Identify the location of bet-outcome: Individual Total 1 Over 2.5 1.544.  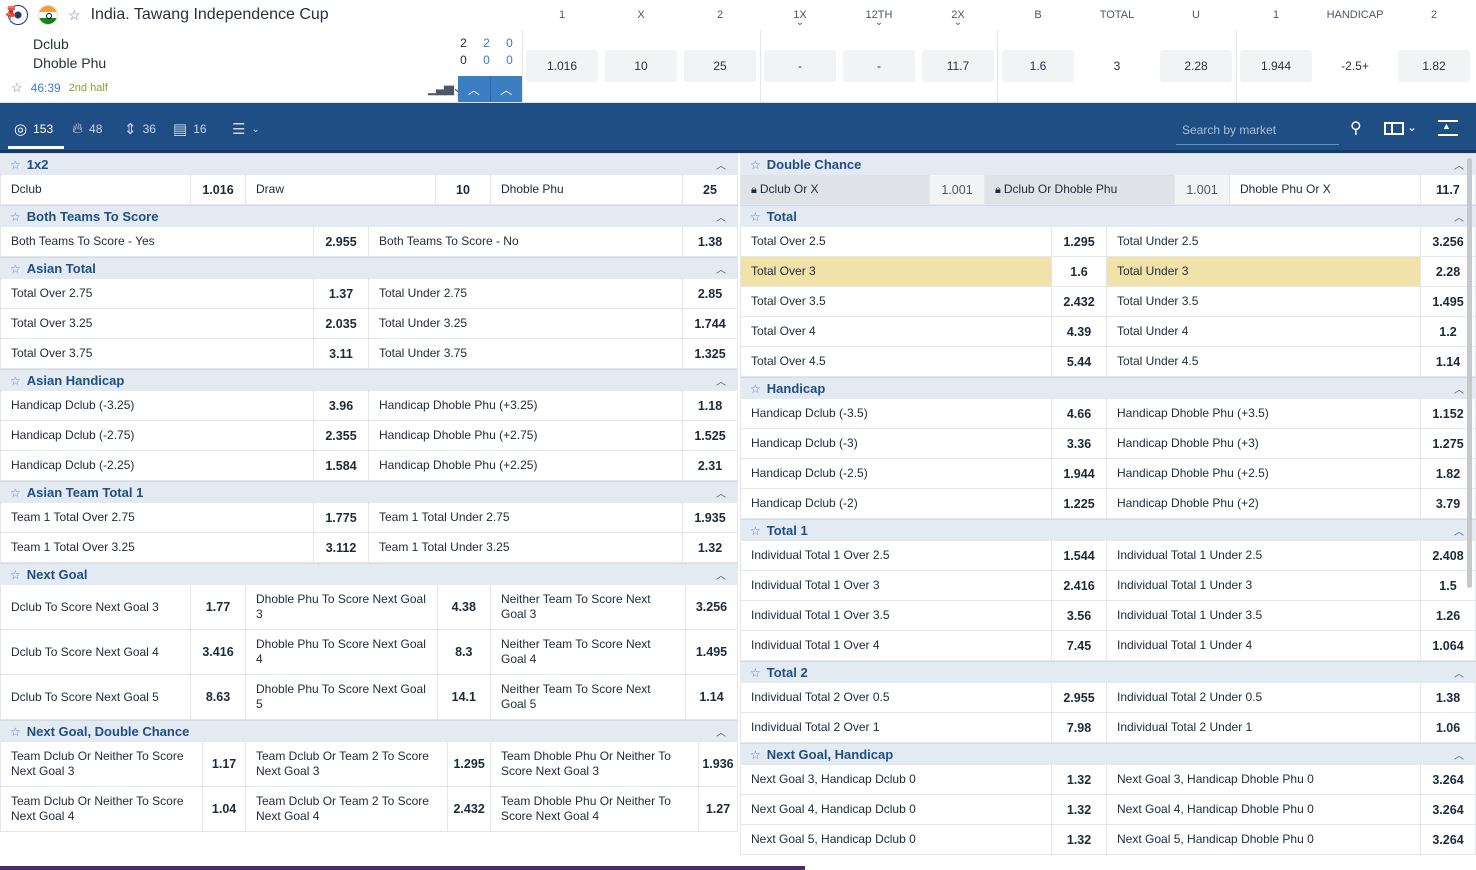
(924, 555).